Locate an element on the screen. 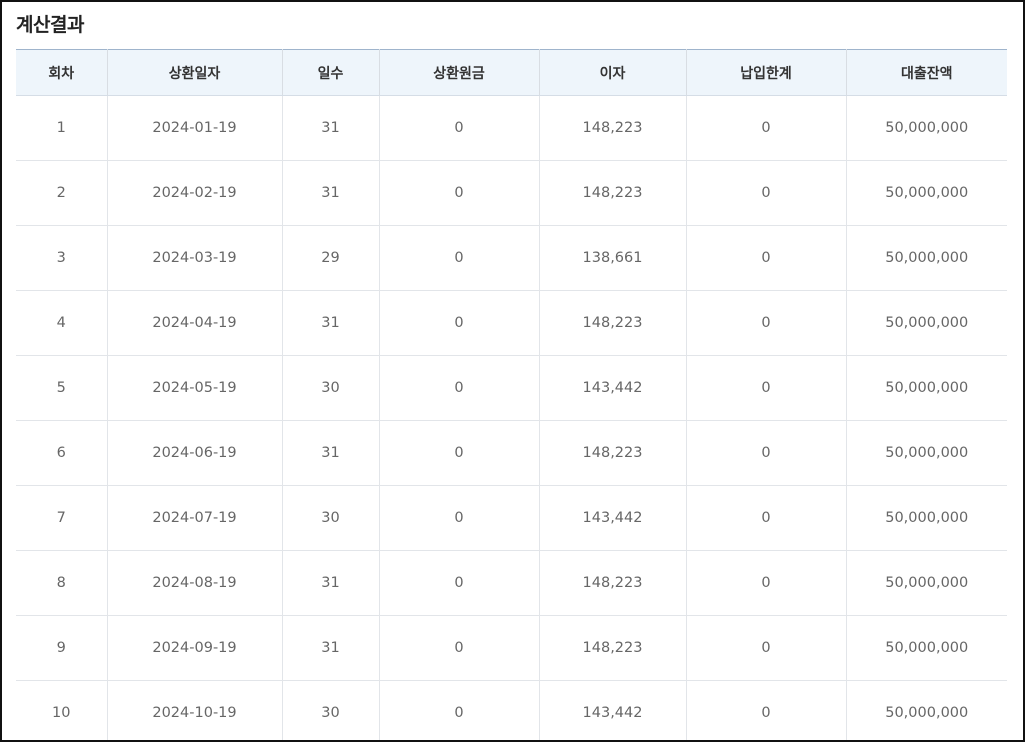  cell-round: 6 is located at coordinates (61, 453).